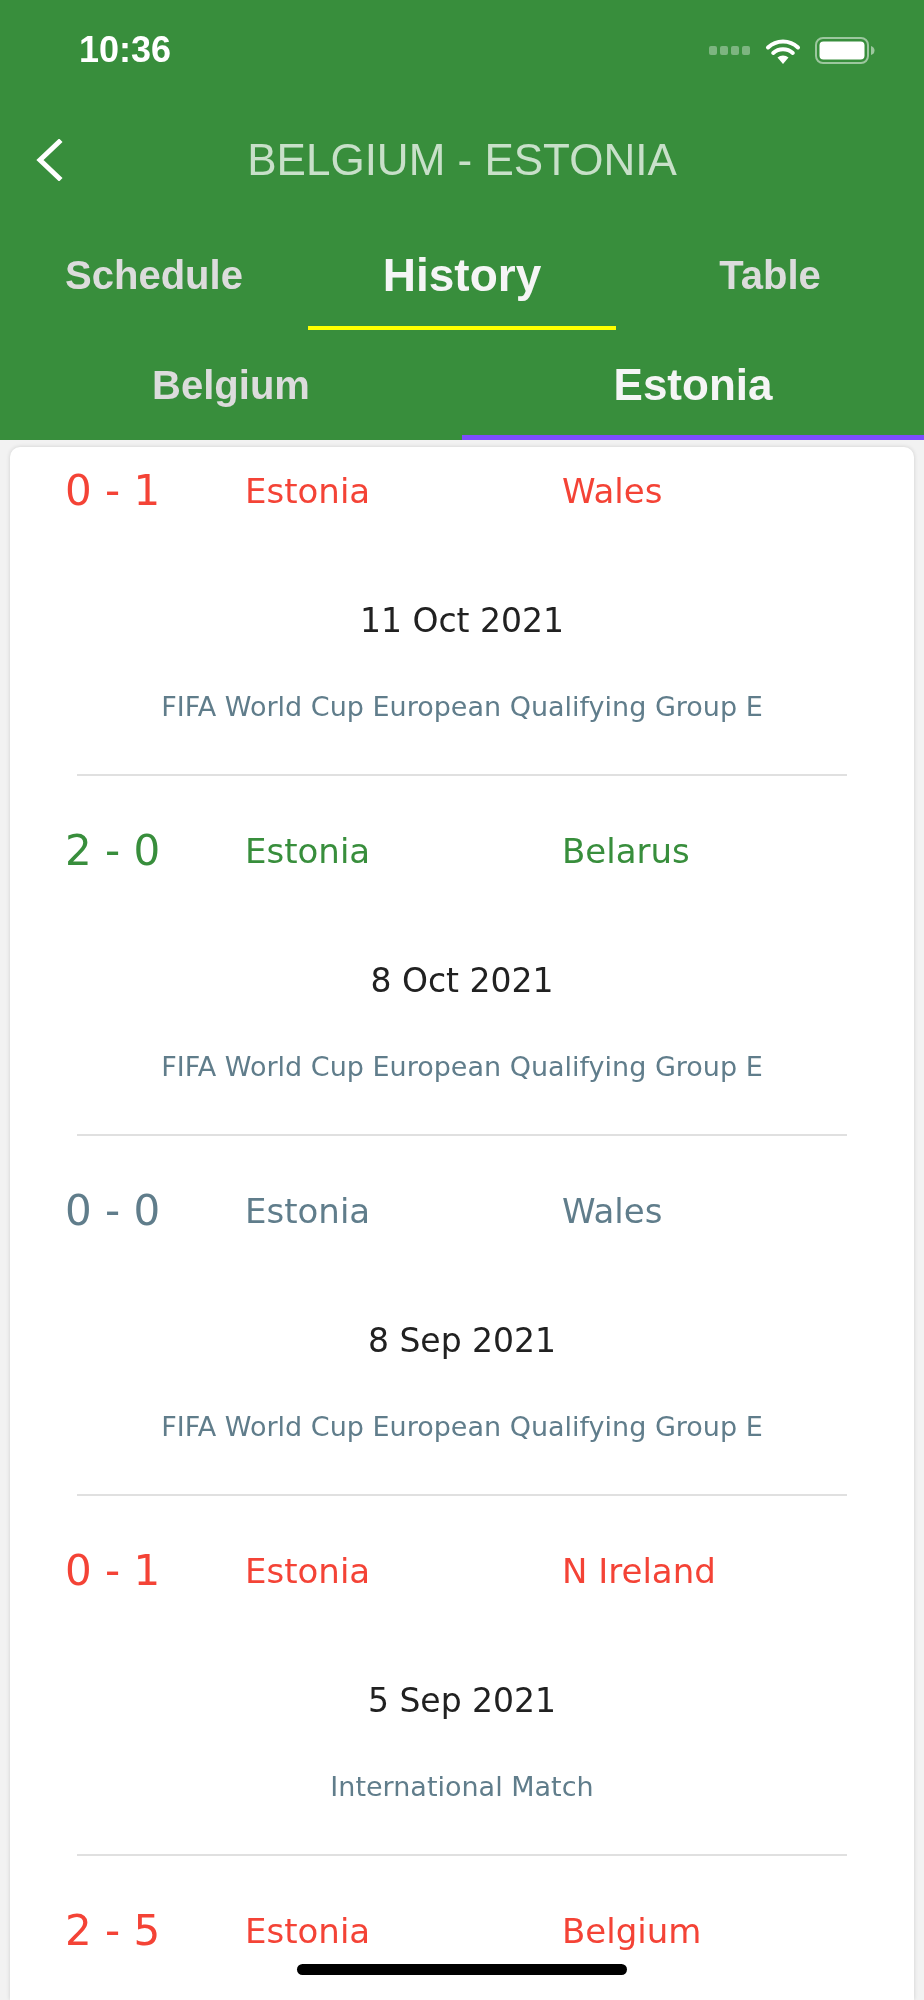  Describe the element at coordinates (626, 851) in the screenshot. I see `away-team: Belarus` at that location.